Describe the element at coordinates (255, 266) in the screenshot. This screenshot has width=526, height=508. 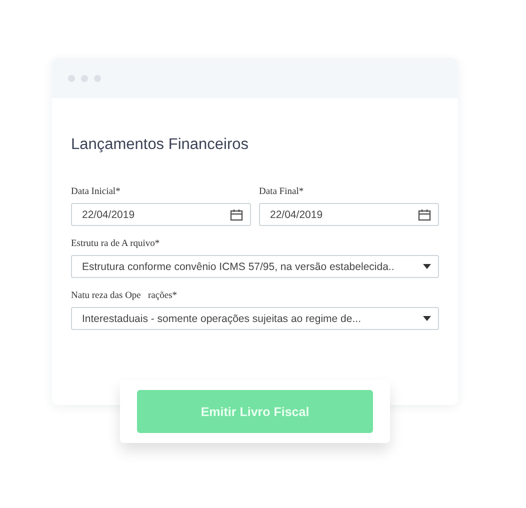
I see `select-field: Estrutura conforme convênio ICMS 57/95, na versão estabelecida..` at that location.